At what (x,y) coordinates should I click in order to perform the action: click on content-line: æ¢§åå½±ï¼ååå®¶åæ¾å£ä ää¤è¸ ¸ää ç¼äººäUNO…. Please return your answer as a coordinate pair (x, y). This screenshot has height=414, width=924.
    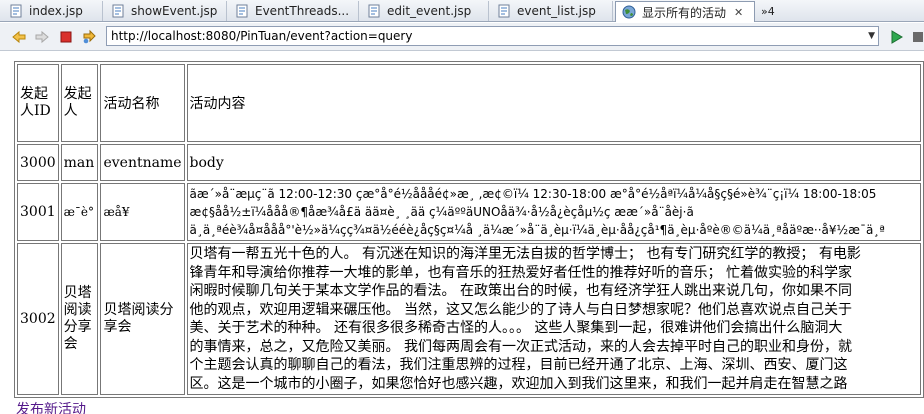
    Looking at the image, I should click on (441, 212).